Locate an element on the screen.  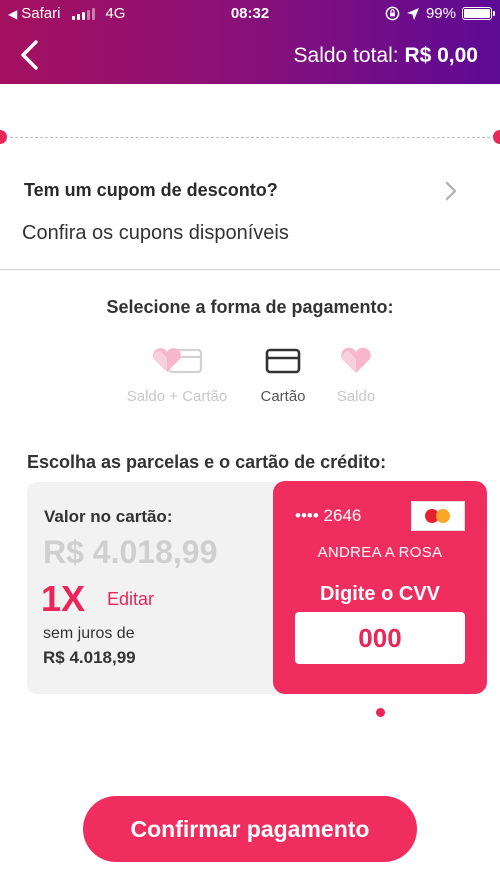
saldo-total-value: R$ 0,00 is located at coordinates (441, 55).